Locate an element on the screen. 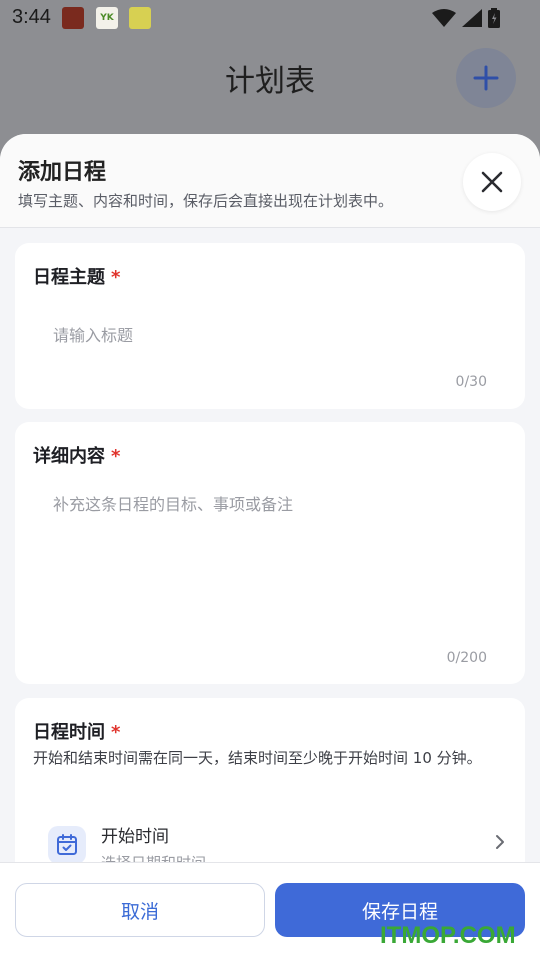  content-field-label: 详细内容 * is located at coordinates (76, 455).